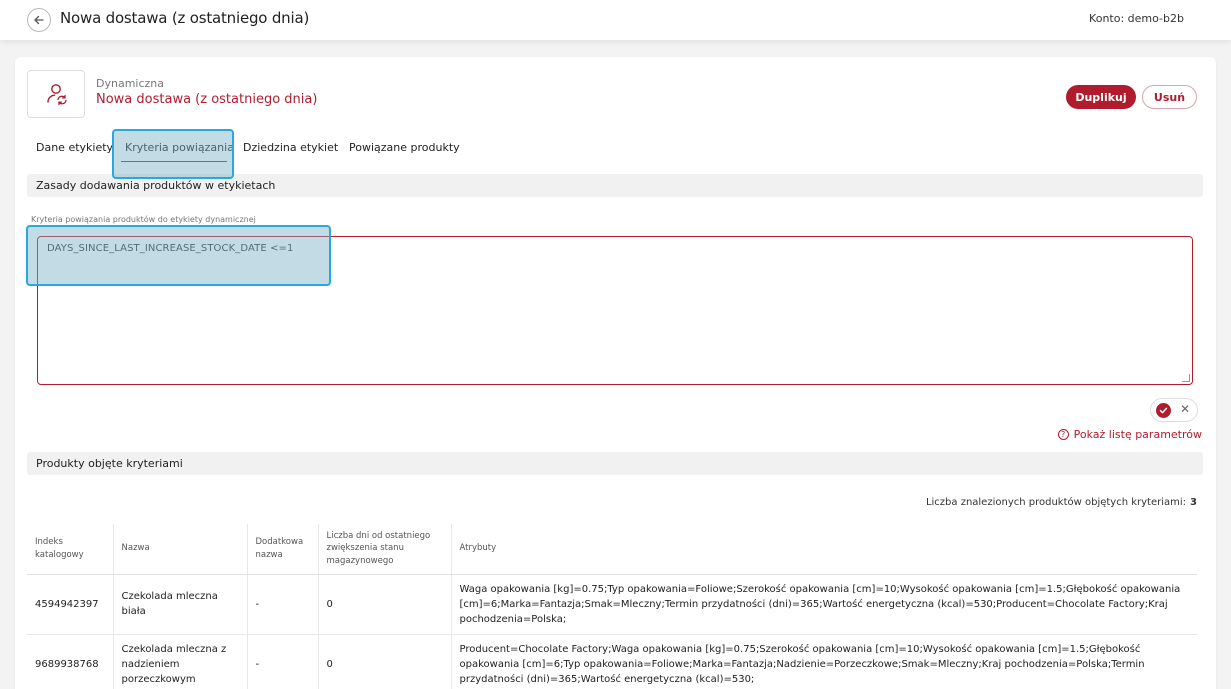 Image resolution: width=1231 pixels, height=689 pixels. I want to click on resize-handle, so click(1186, 378).